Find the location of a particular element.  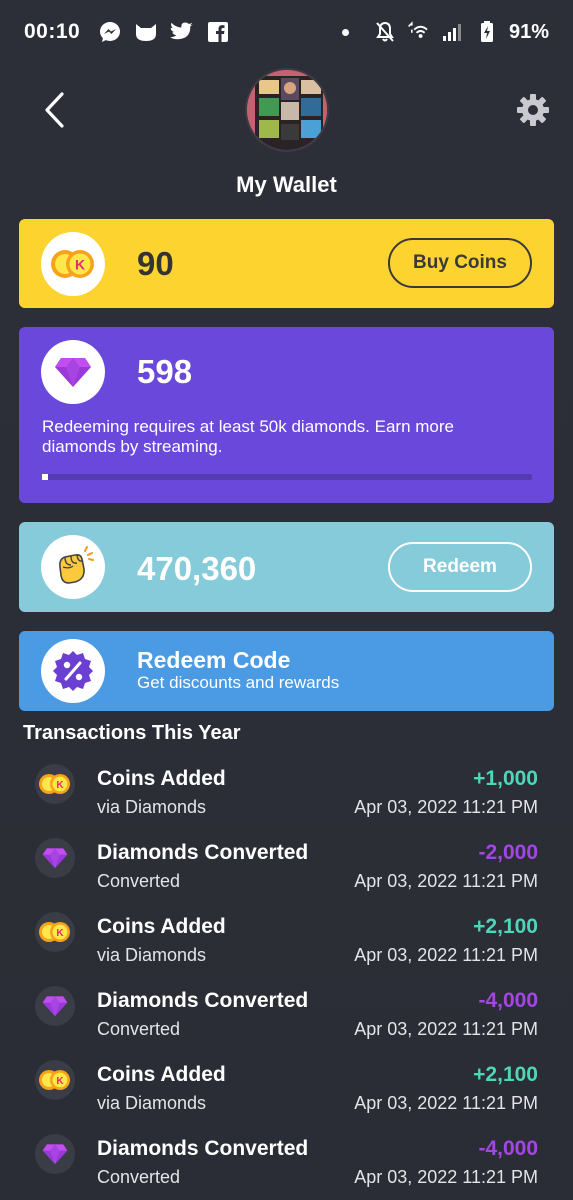

twitter-icon is located at coordinates (182, 32).